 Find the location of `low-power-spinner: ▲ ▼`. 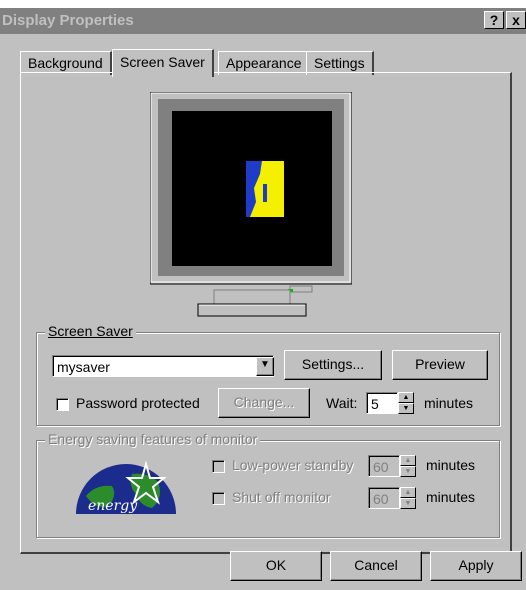

low-power-spinner: ▲ ▼ is located at coordinates (408, 466).